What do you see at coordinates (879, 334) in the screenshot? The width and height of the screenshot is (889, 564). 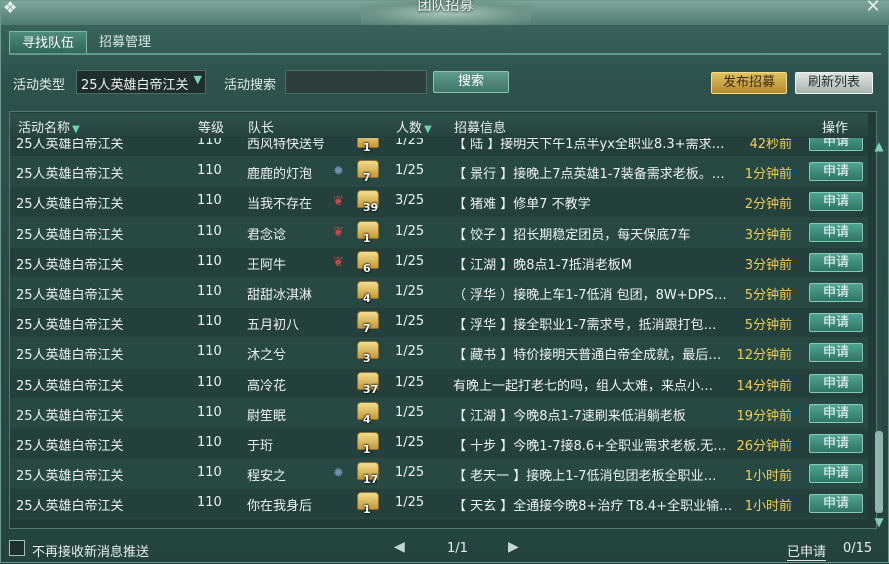 I see `scrollbar: ▲ ▼` at bounding box center [879, 334].